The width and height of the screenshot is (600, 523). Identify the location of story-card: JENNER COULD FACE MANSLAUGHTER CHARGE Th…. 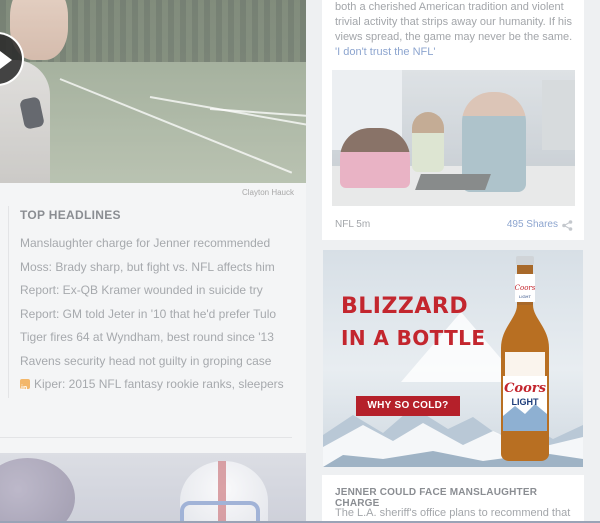
(453, 499).